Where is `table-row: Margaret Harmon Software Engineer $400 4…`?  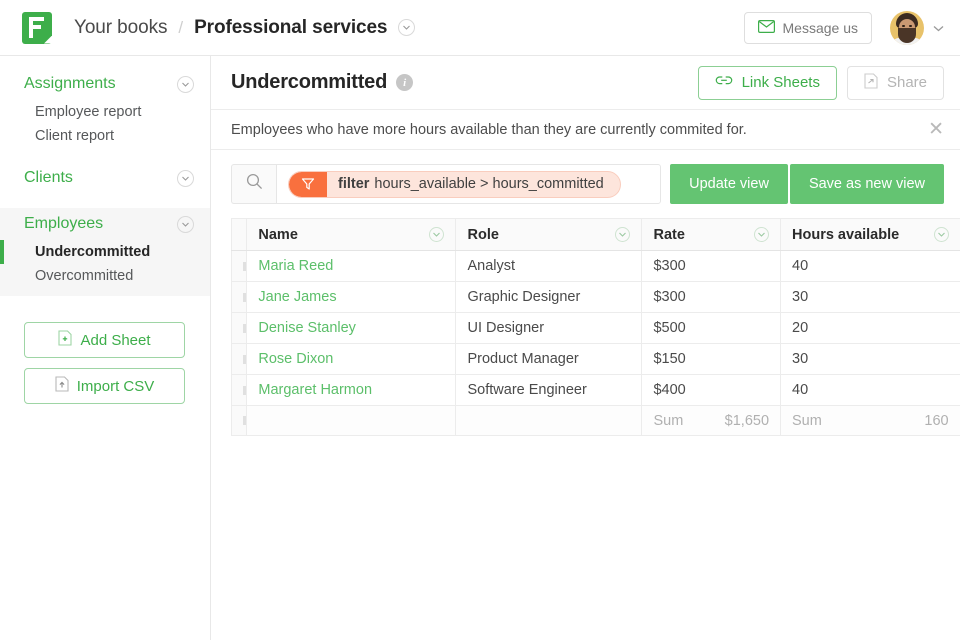 table-row: Margaret Harmon Software Engineer $400 4… is located at coordinates (595, 390).